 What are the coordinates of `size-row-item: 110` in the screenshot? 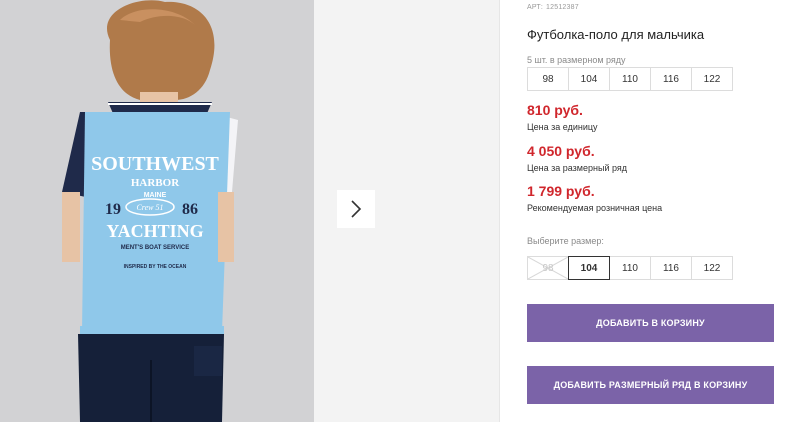 It's located at (630, 79).